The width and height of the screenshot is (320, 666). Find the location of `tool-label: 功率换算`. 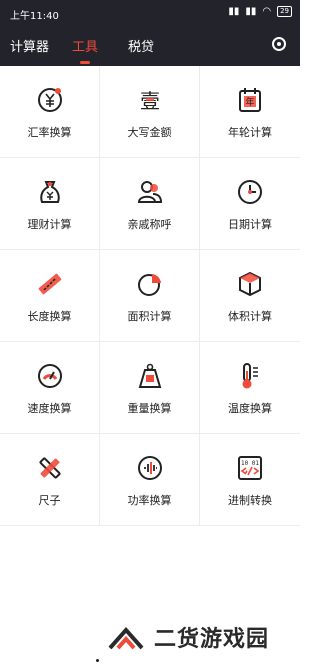

tool-label: 功率换算 is located at coordinates (149, 500).